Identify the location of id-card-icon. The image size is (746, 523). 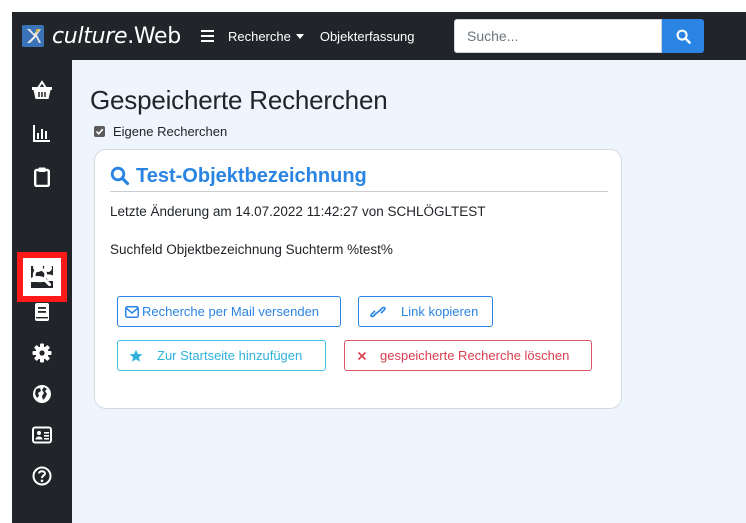
(42, 435).